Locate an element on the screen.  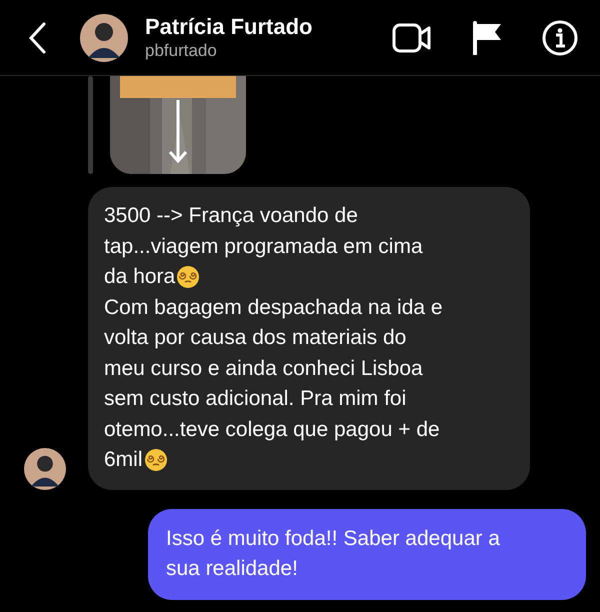
info-icon is located at coordinates (560, 38).